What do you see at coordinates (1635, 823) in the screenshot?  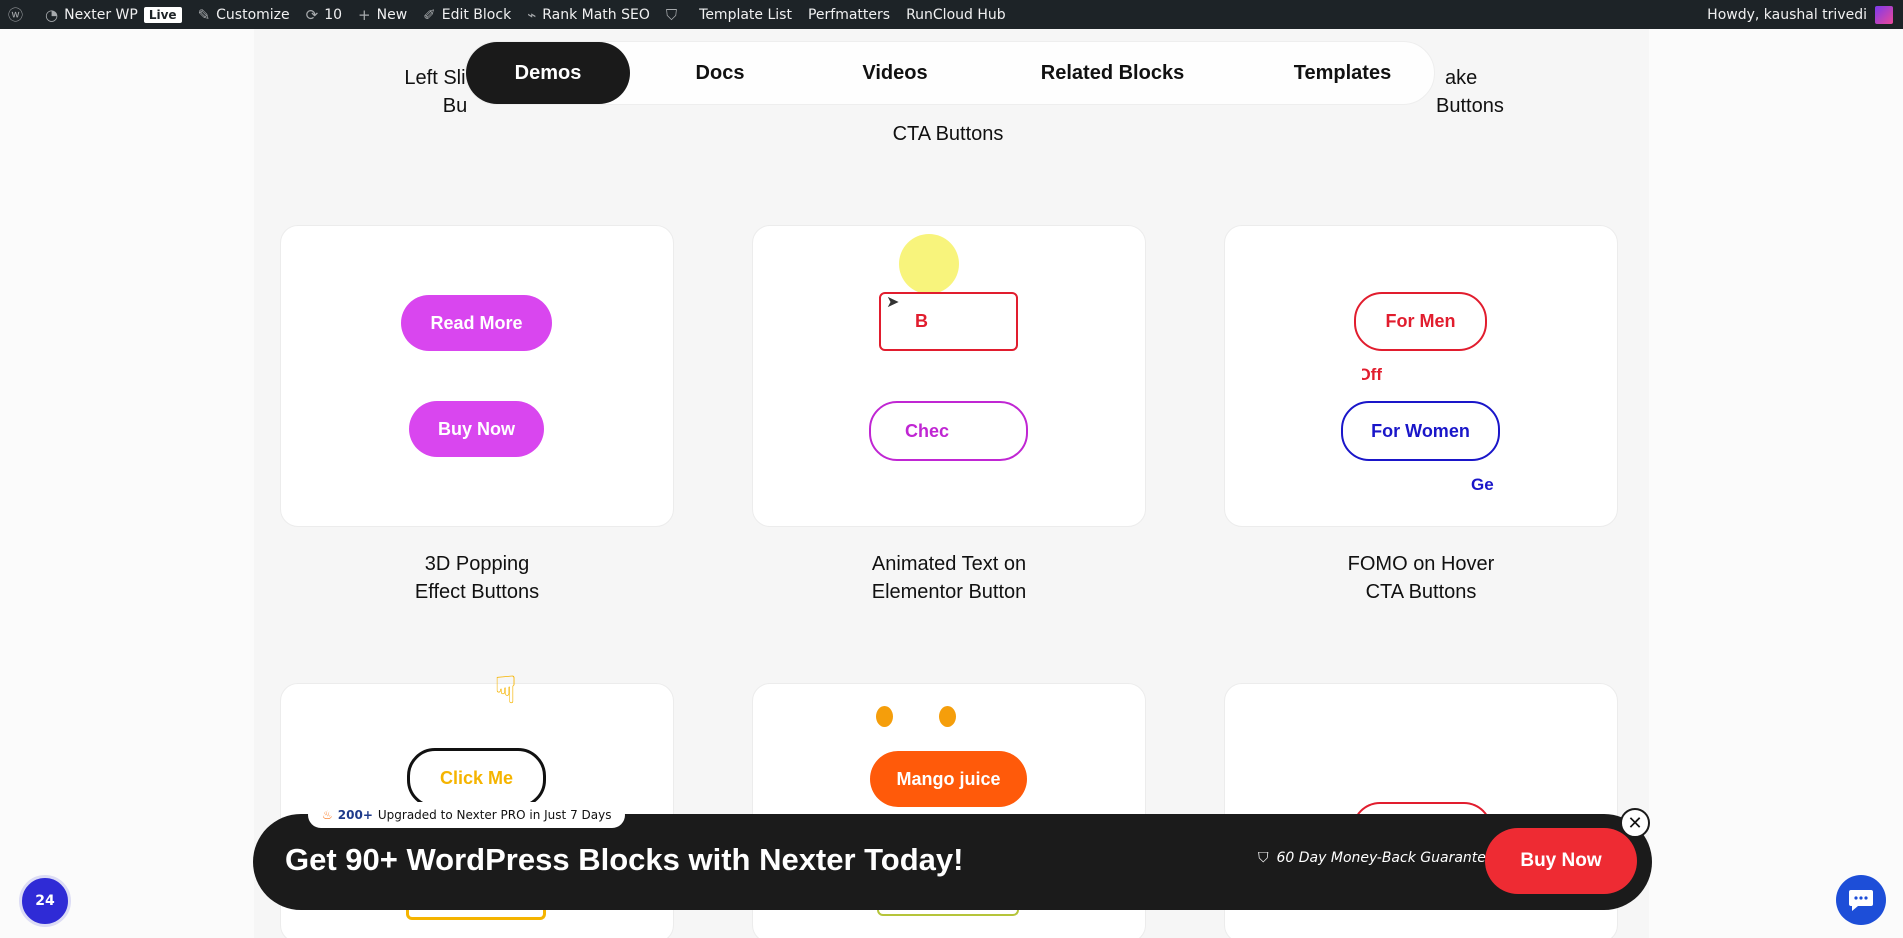 I see `close-icon: ✕` at bounding box center [1635, 823].